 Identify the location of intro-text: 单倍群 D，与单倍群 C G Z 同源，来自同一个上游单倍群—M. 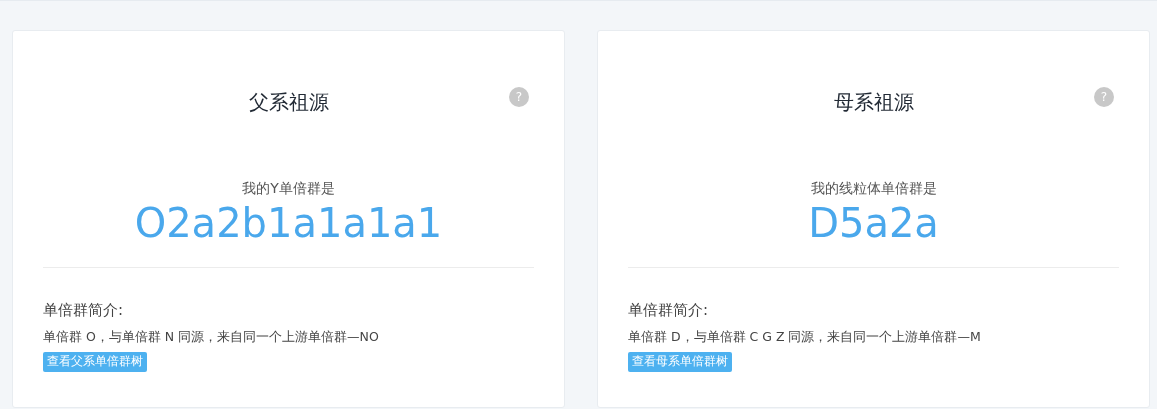
(805, 336).